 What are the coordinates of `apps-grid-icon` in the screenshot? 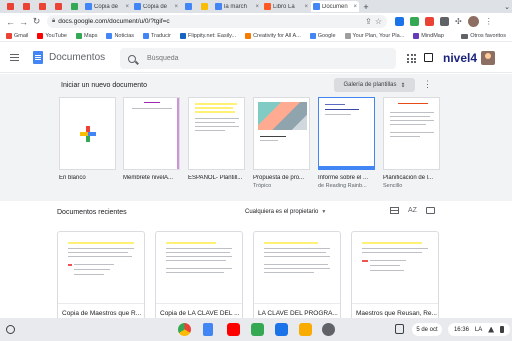 It's located at (411, 58).